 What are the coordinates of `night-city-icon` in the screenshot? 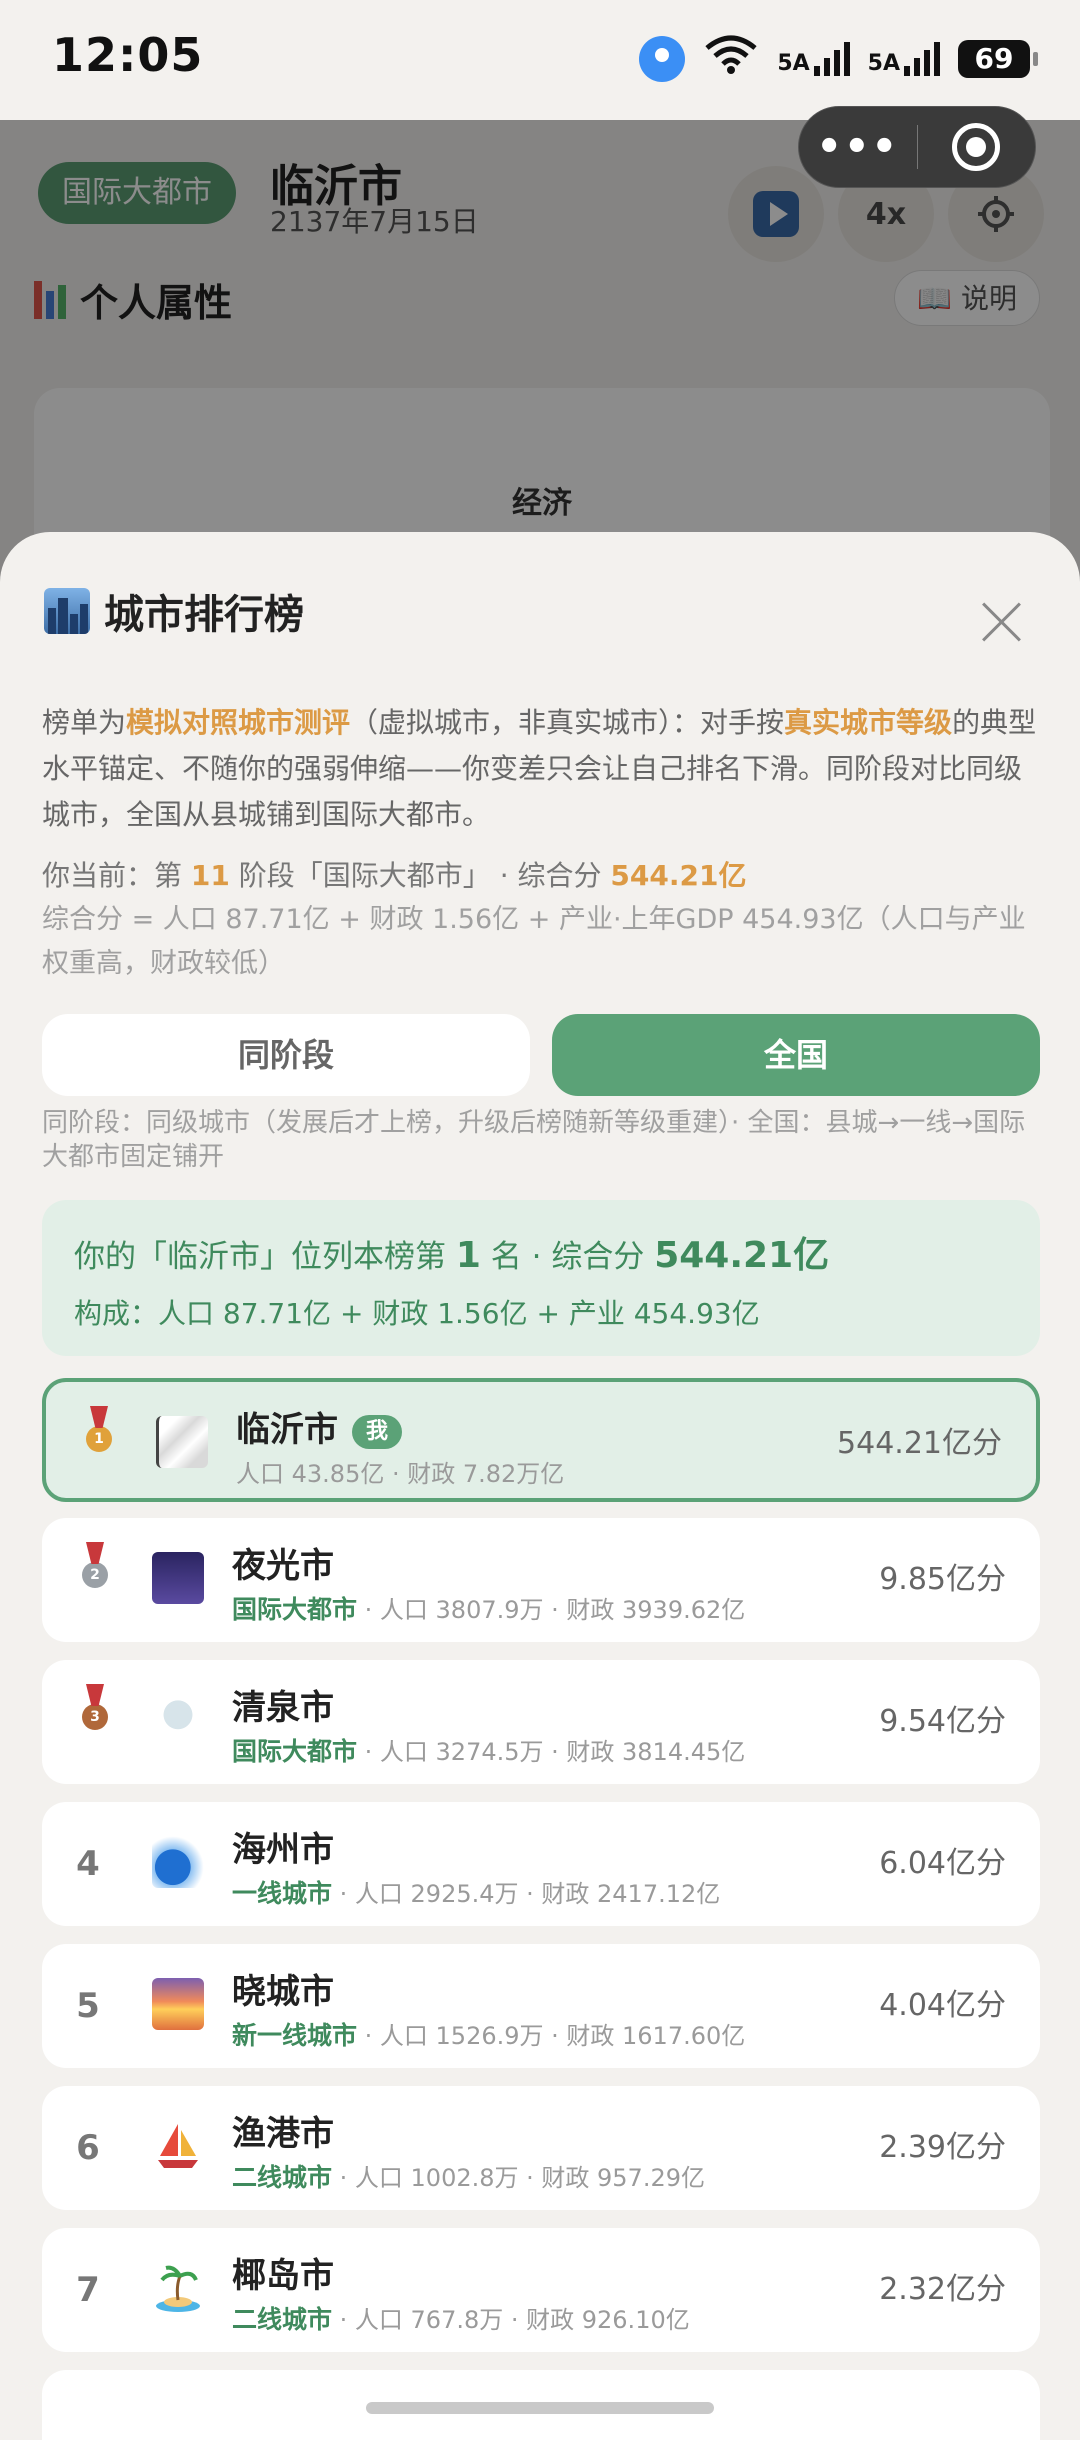 It's located at (178, 1578).